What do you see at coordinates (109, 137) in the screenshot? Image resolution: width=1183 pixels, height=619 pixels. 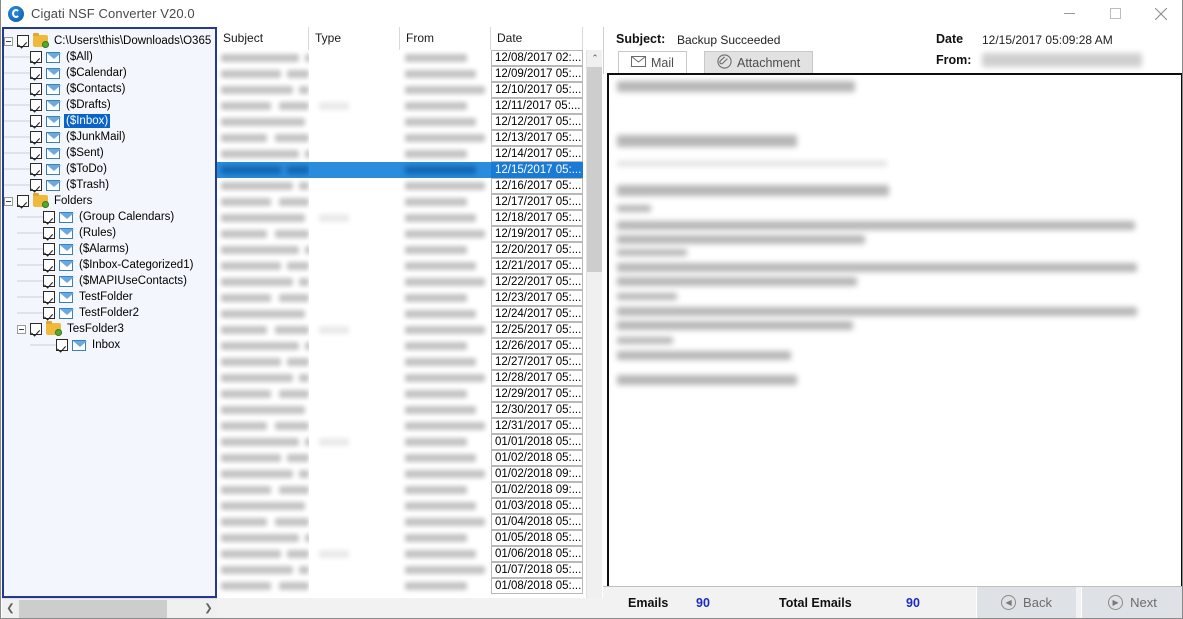 I see `tree-node: ($JunkMail)` at bounding box center [109, 137].